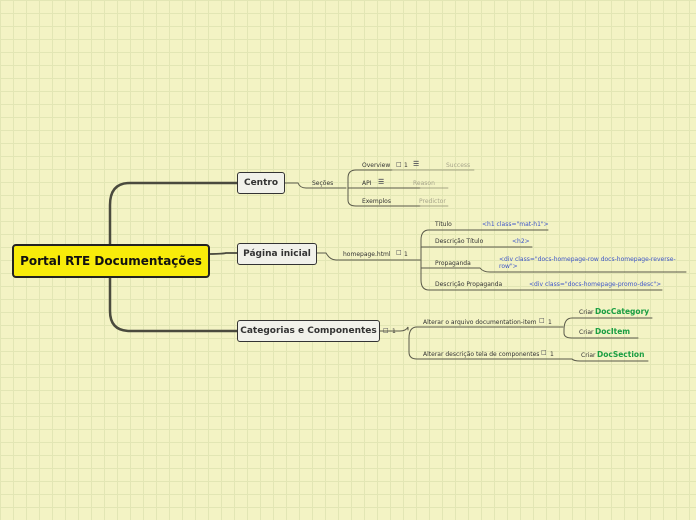 This screenshot has width=696, height=520. I want to click on code-propaganda-cont: row">, so click(508, 266).